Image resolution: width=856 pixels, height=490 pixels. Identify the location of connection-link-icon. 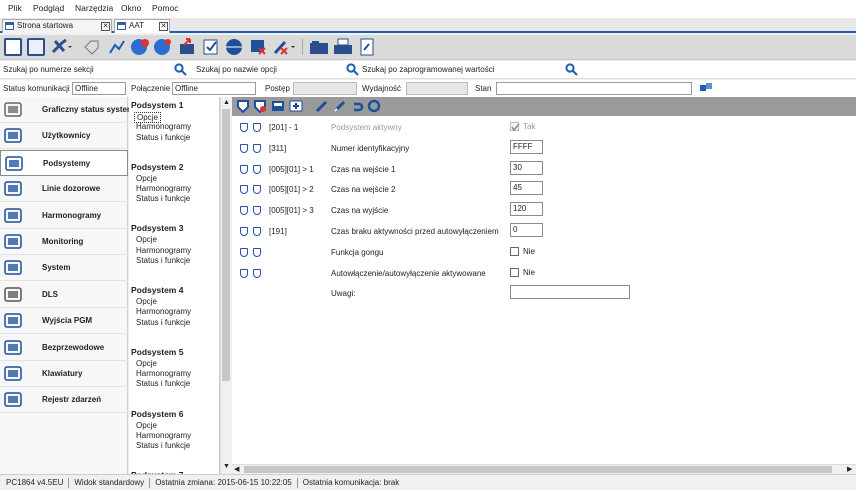
(706, 88).